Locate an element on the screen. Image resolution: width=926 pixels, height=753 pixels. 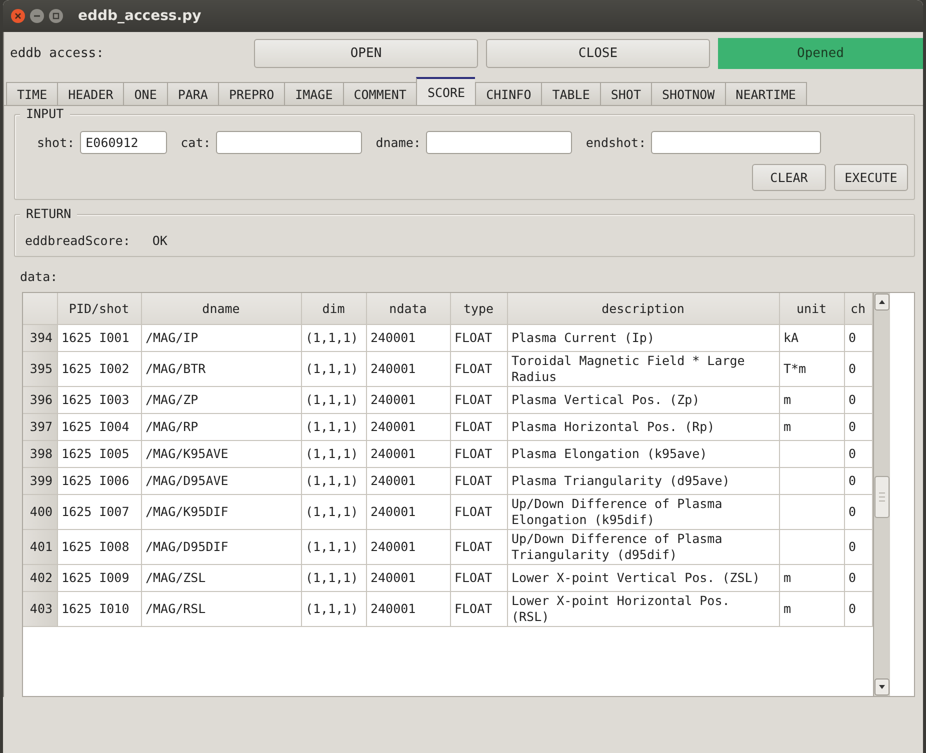
row-header: 401 is located at coordinates (40, 547).